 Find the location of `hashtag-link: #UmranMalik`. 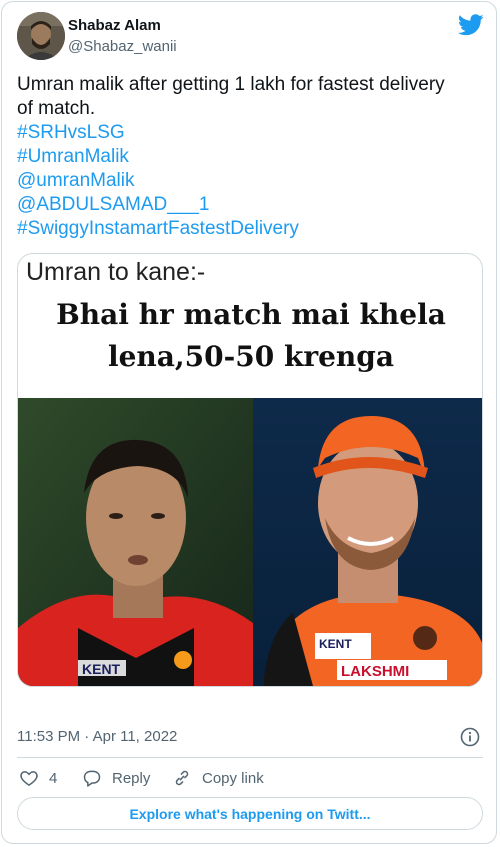

hashtag-link: #UmranMalik is located at coordinates (251, 157).